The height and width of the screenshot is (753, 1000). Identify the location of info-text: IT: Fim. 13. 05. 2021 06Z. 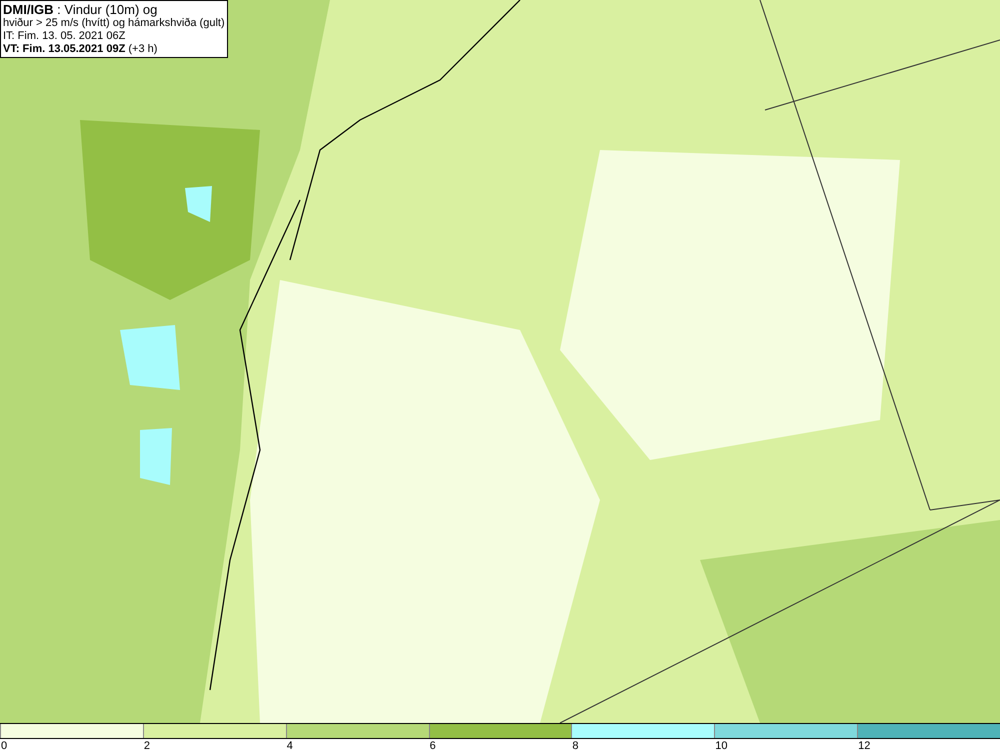
(64, 36).